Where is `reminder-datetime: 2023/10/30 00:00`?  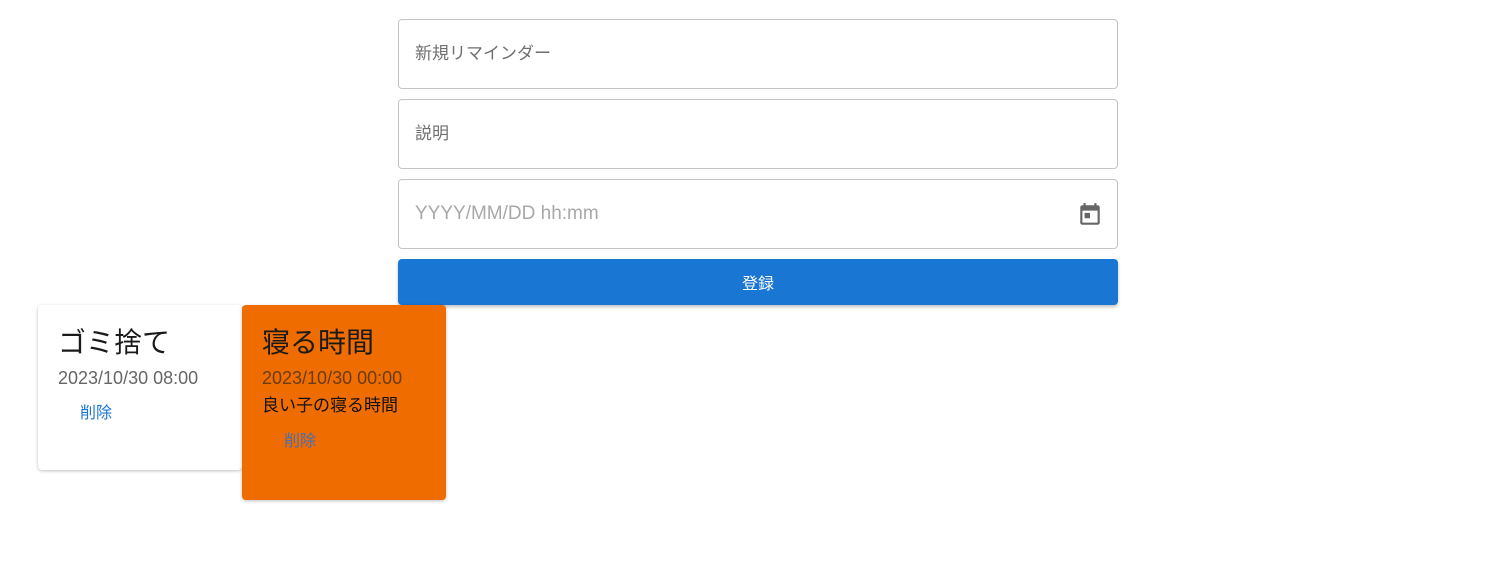 reminder-datetime: 2023/10/30 00:00 is located at coordinates (332, 378).